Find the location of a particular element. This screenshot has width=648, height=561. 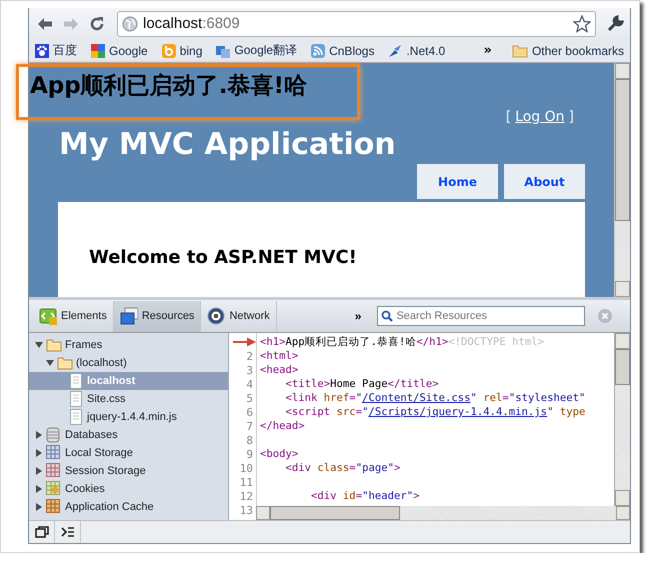

bookmark-link: Google翻译 is located at coordinates (257, 50).